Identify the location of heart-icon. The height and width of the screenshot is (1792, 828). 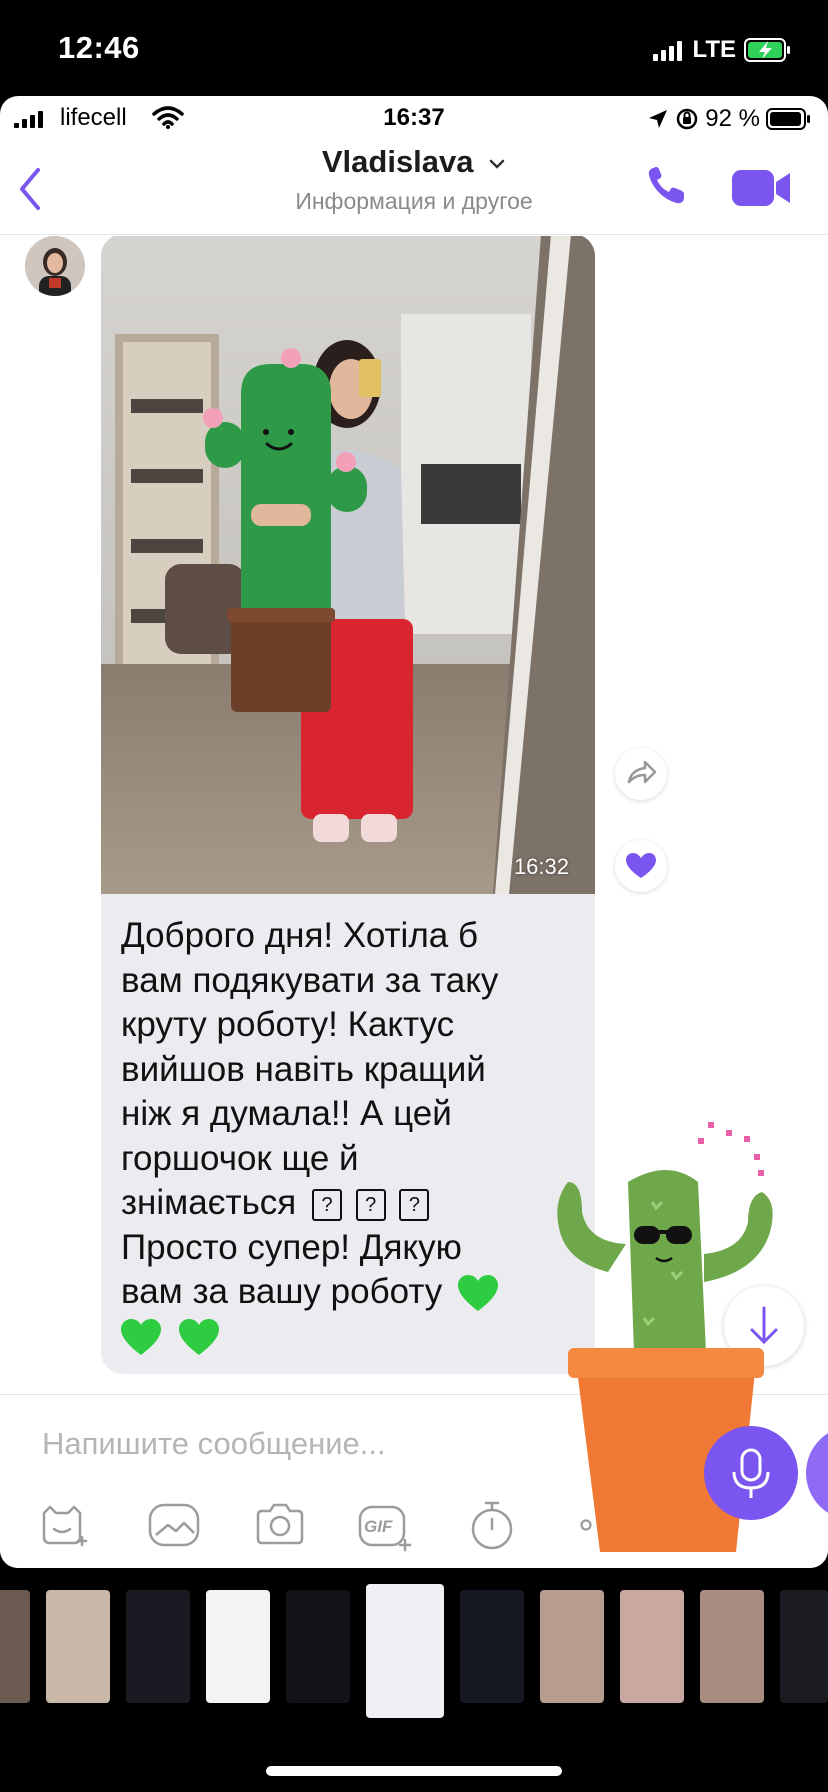
(641, 865).